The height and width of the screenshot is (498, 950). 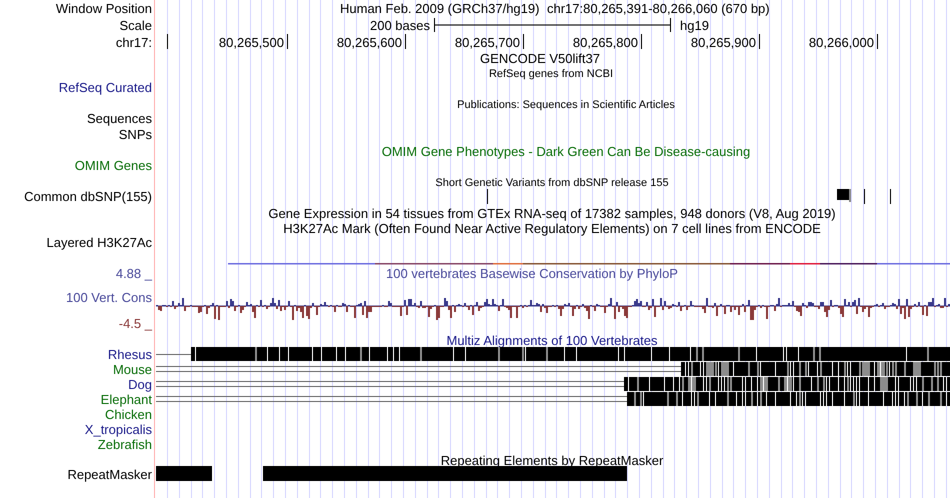 I want to click on track-title: GENCODE V50lift37, so click(x=540, y=58).